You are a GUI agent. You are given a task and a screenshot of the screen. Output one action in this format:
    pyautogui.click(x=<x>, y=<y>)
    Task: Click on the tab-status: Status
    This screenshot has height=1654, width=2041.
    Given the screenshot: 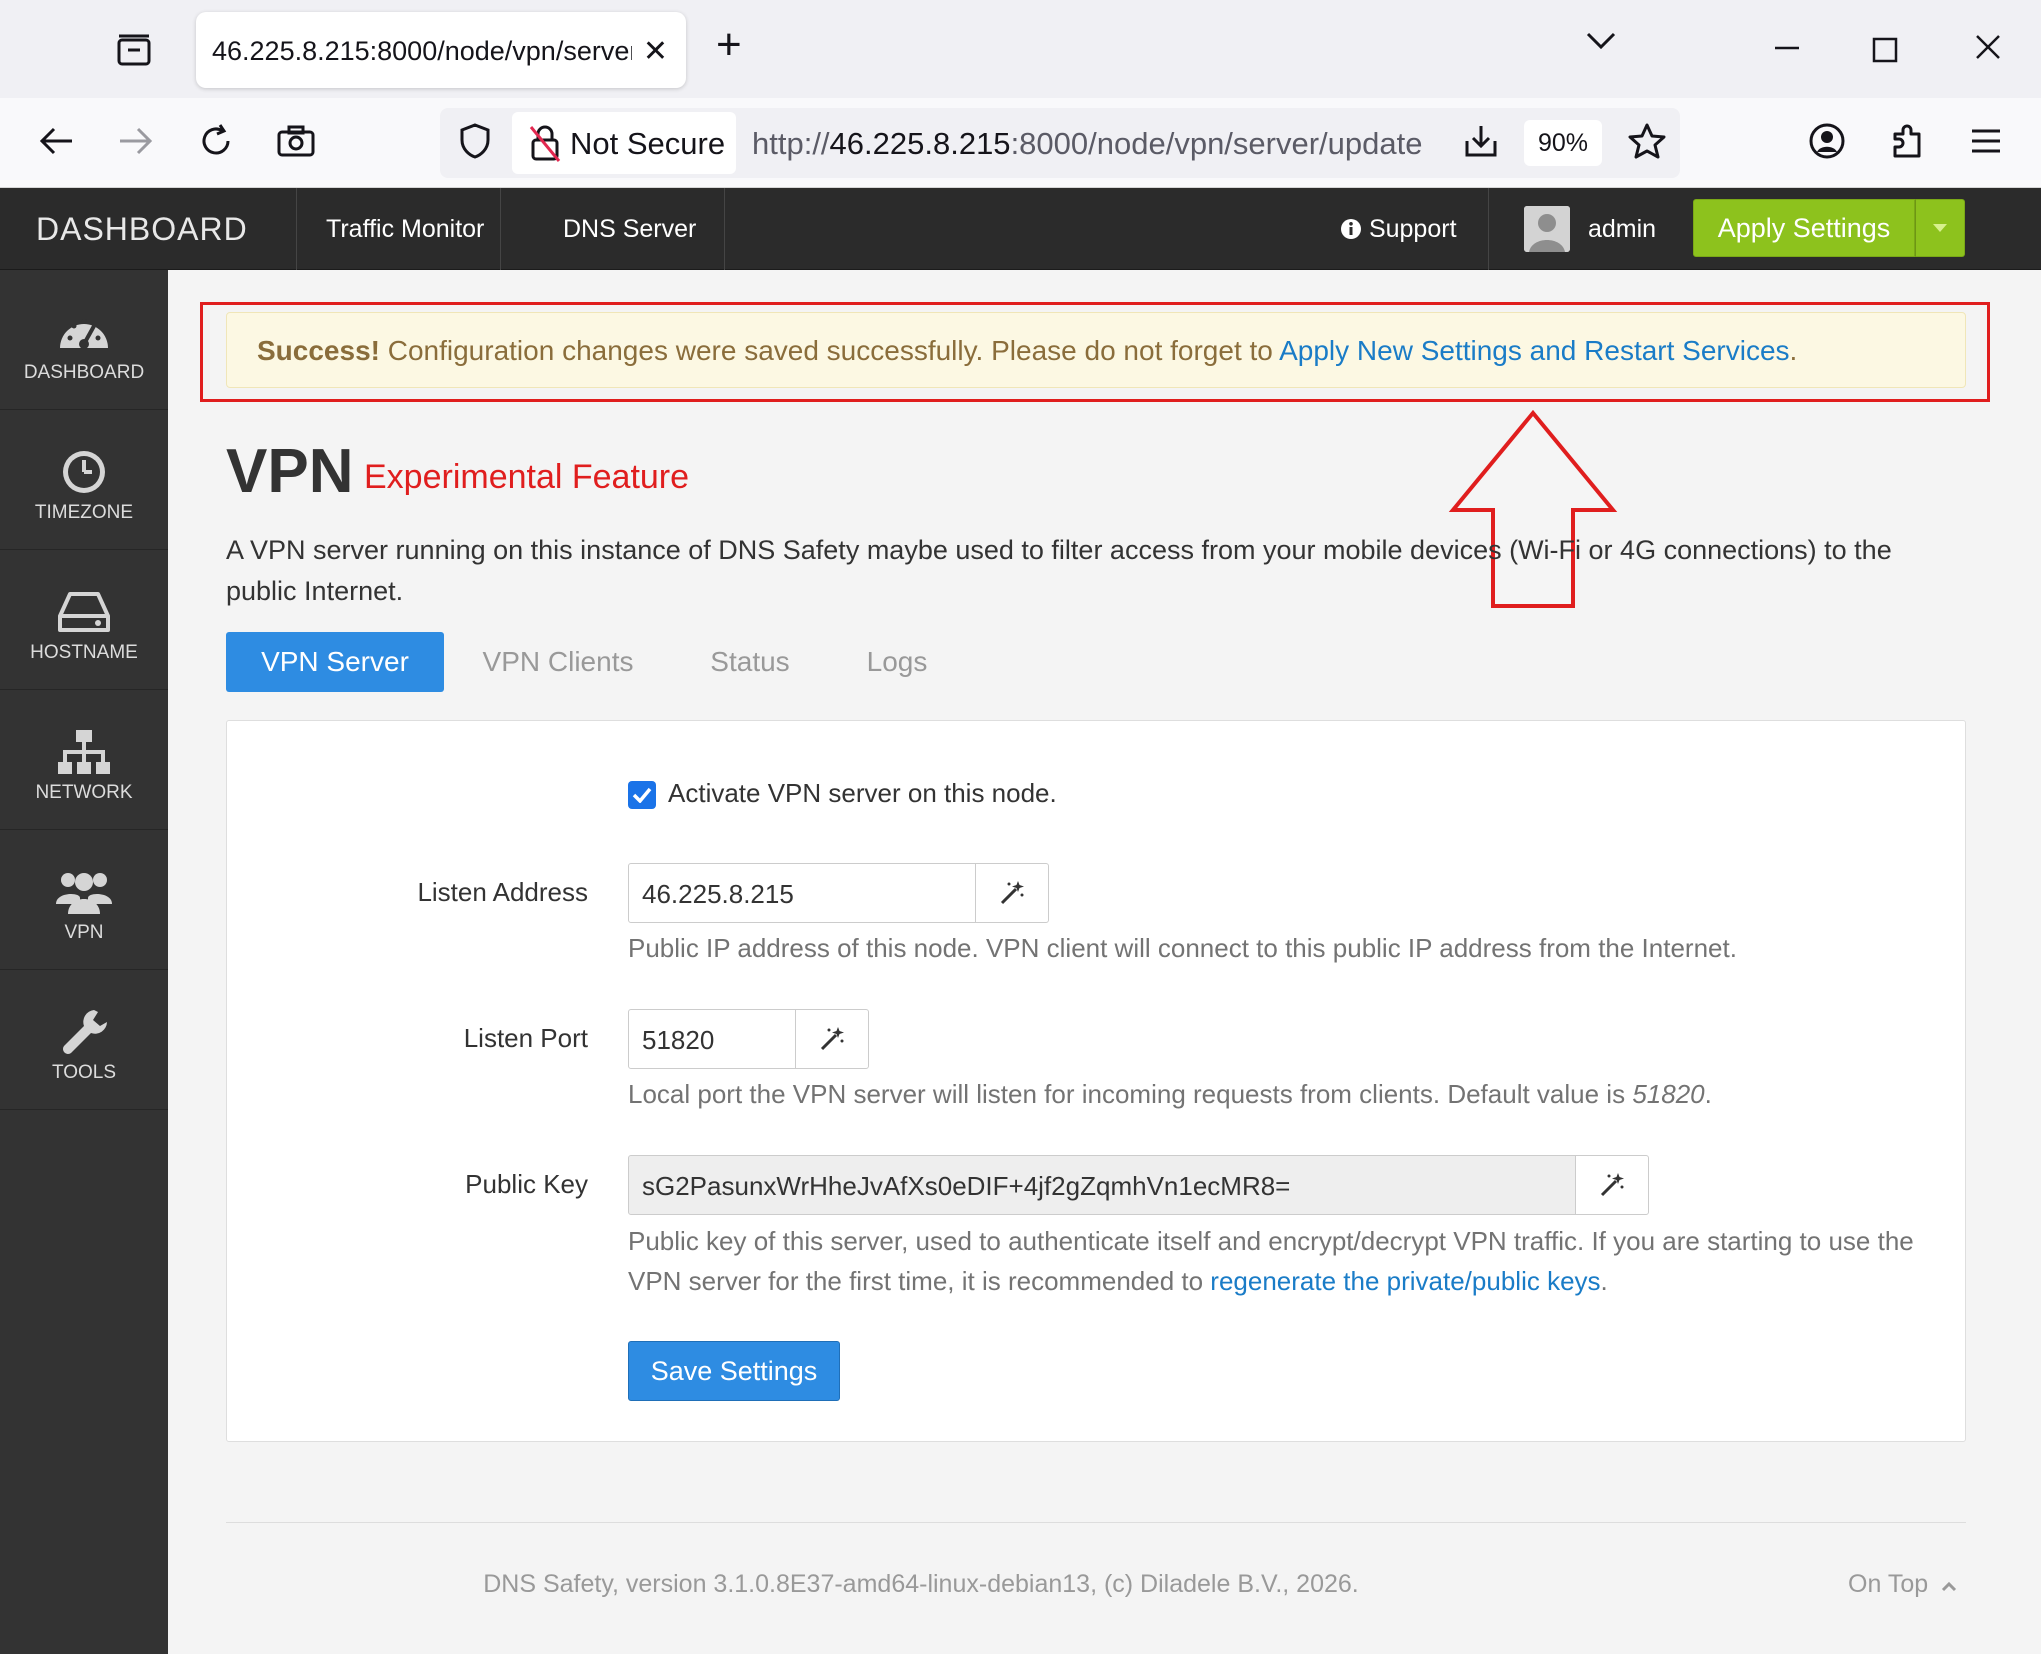 What is the action you would take?
    pyautogui.click(x=750, y=662)
    